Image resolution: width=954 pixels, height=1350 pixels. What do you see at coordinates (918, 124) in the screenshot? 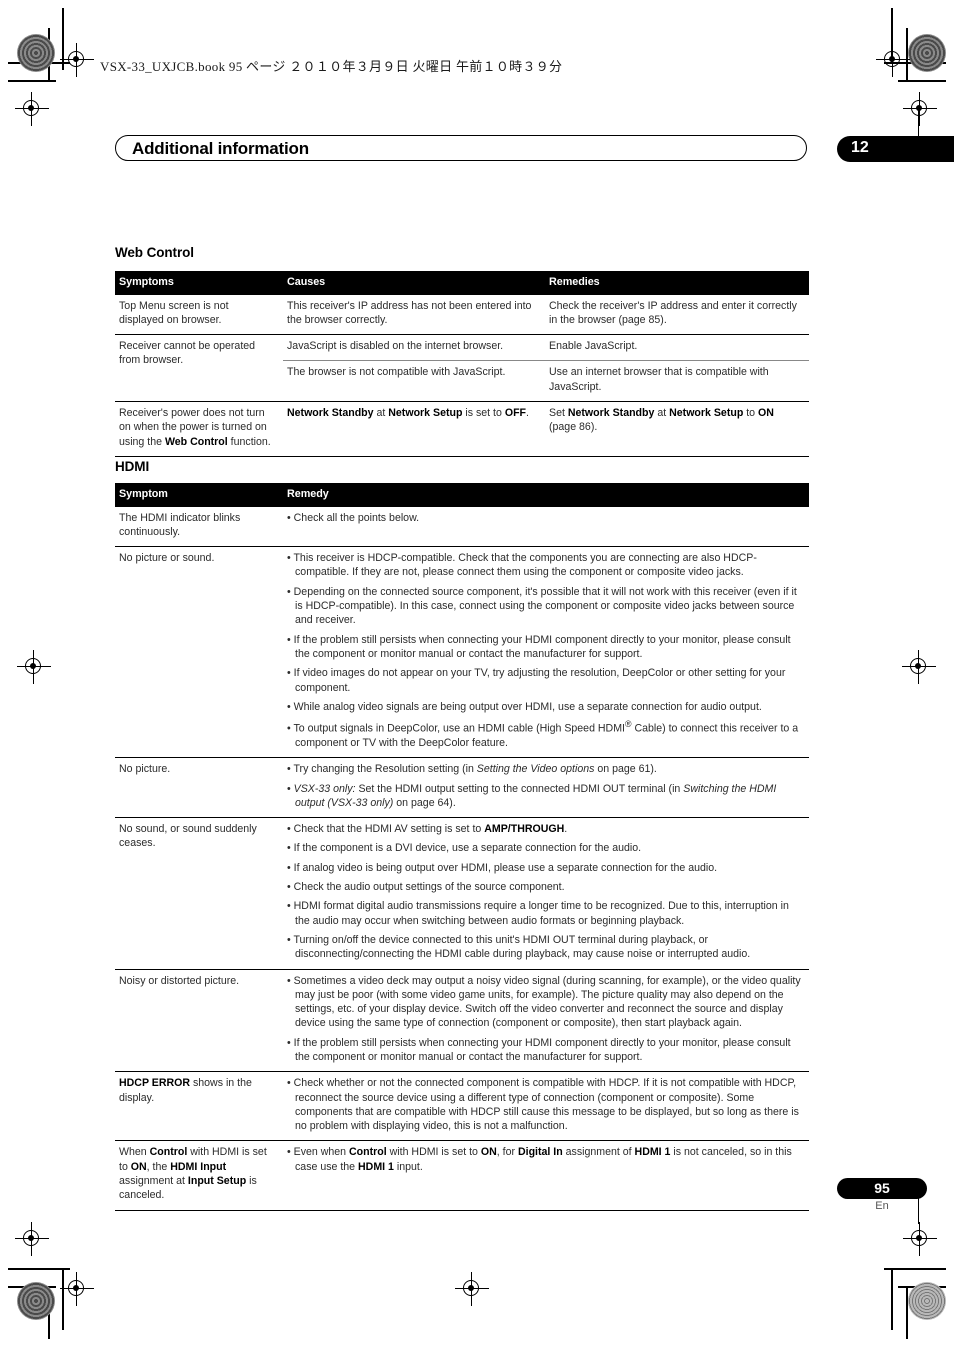
I see `chapter-tab-tick` at bounding box center [918, 124].